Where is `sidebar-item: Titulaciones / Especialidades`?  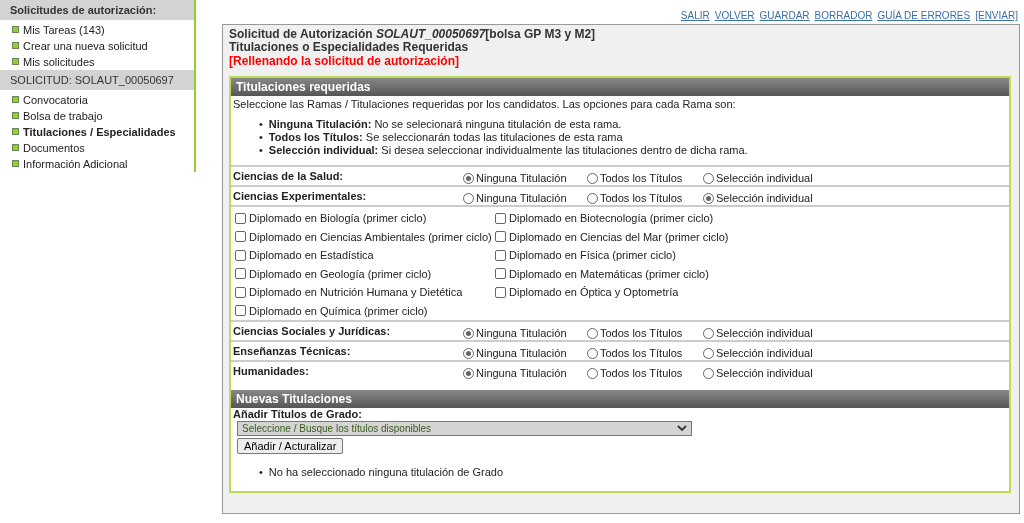 sidebar-item: Titulaciones / Especialidades is located at coordinates (97, 132).